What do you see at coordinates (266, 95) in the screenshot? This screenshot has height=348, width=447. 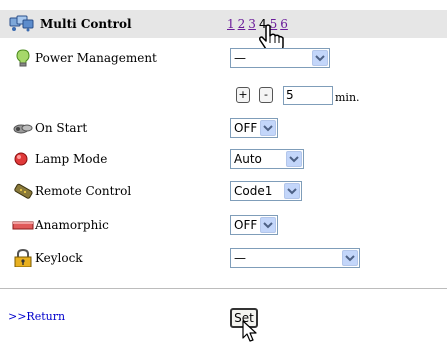 I see `decrease-button: -` at bounding box center [266, 95].